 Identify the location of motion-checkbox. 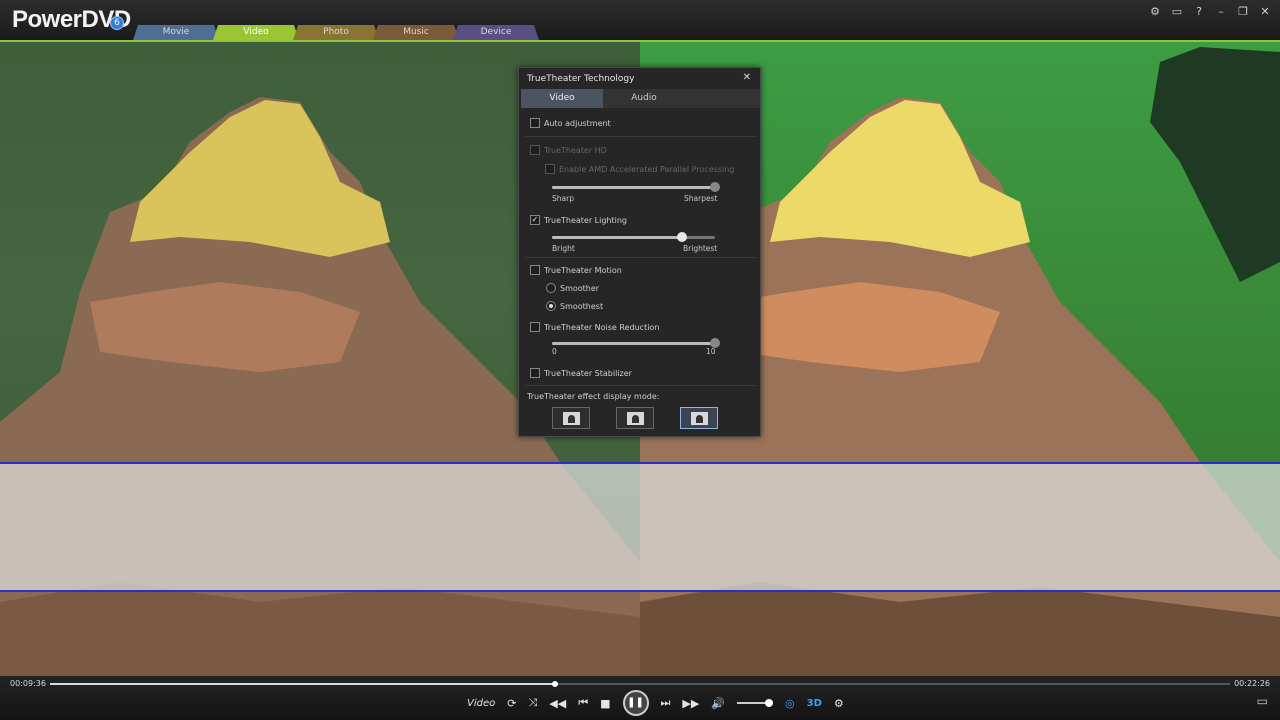
(535, 270).